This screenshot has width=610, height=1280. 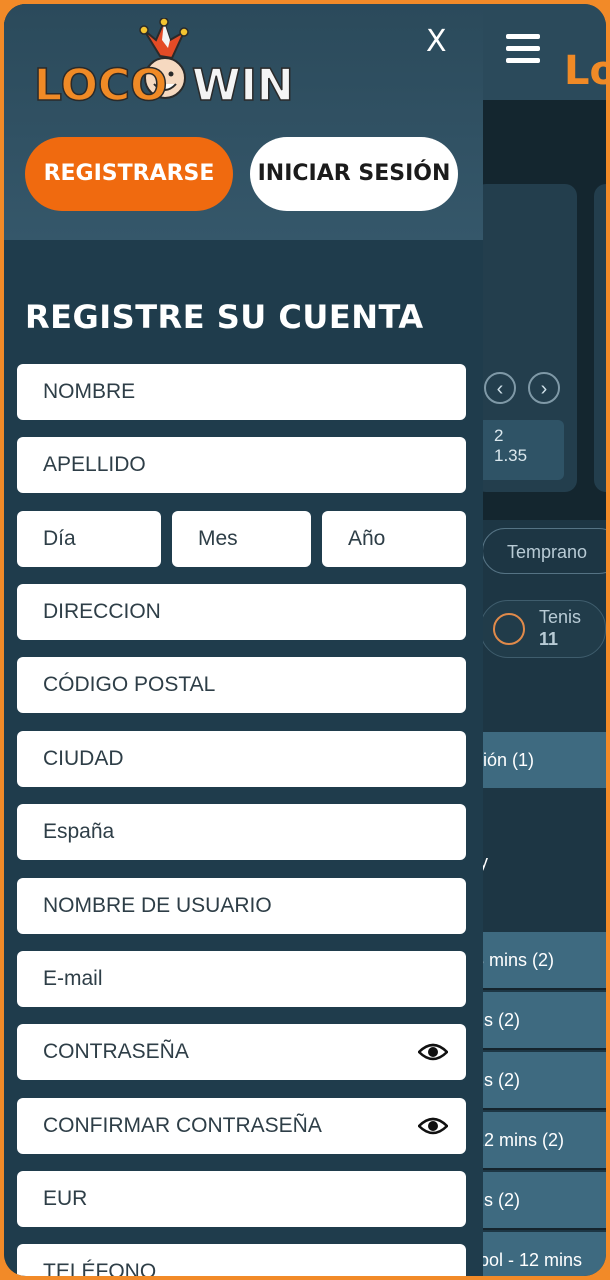 I want to click on currency-select: EUR, so click(x=241, y=1199).